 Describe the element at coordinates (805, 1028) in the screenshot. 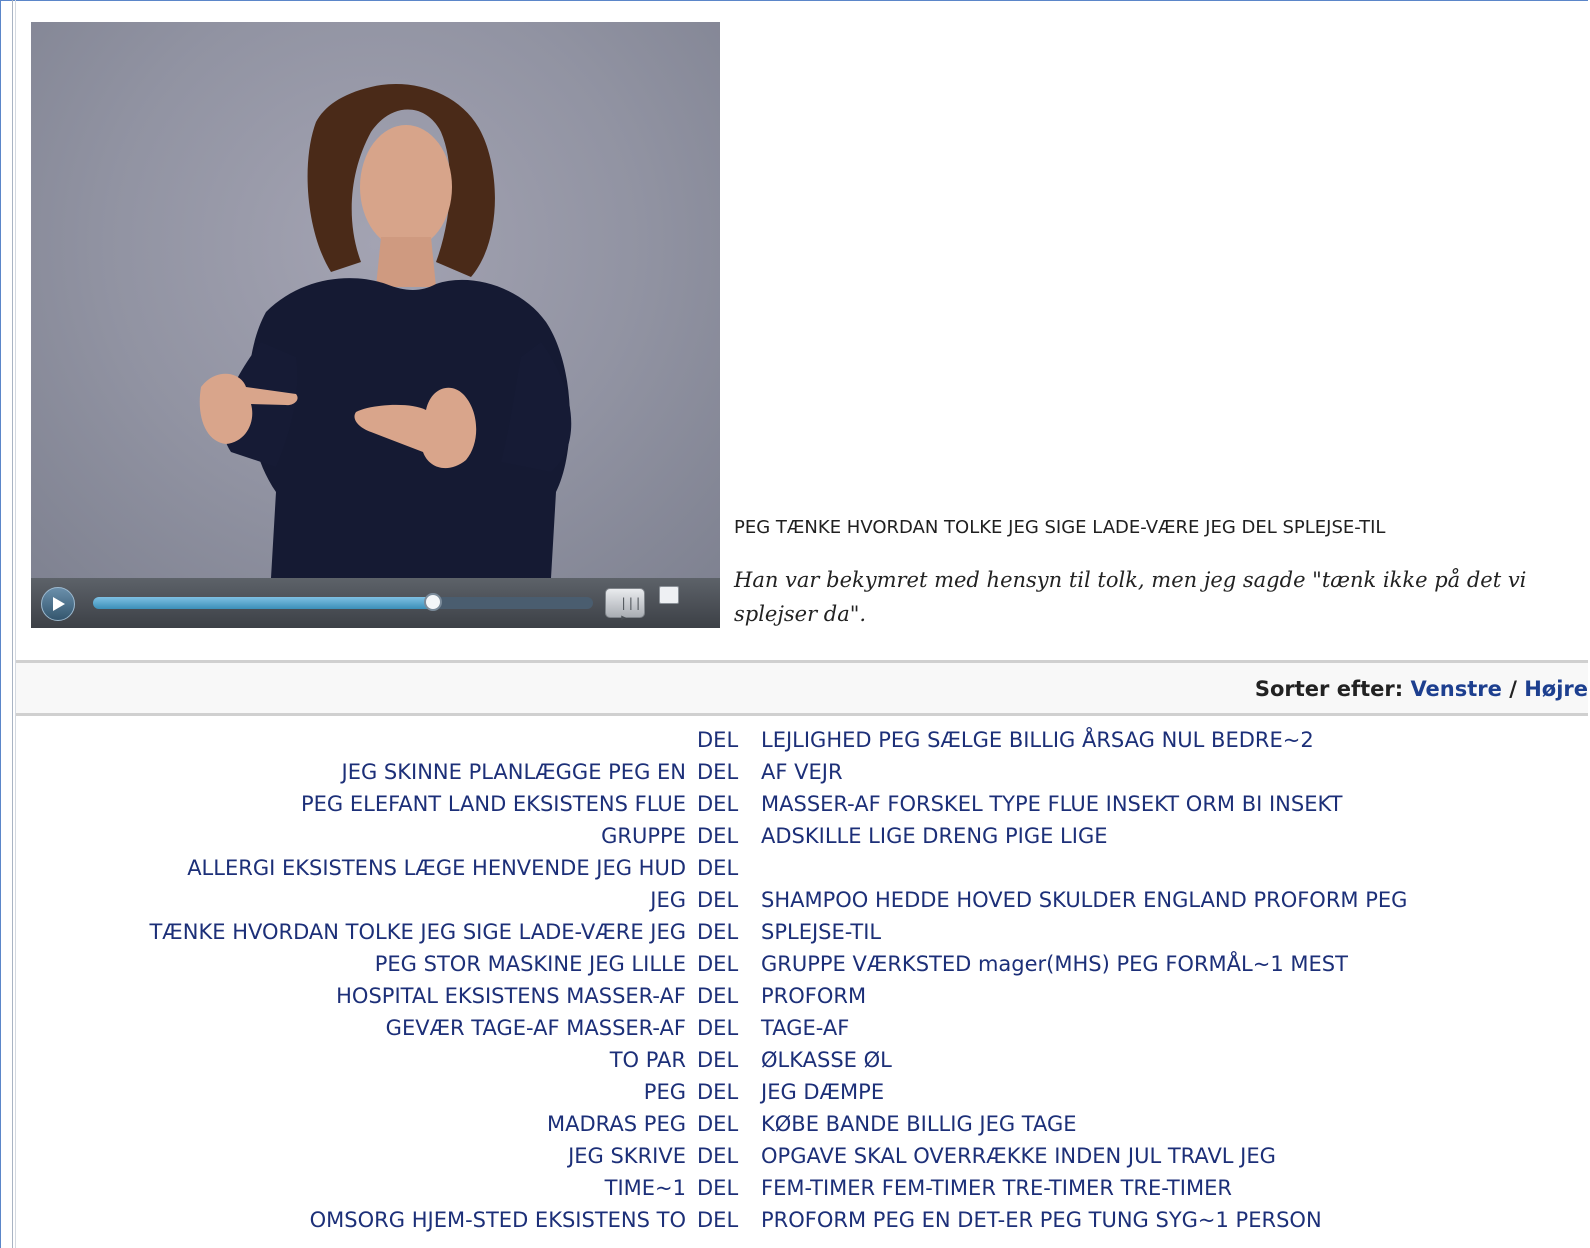

I see `right-context: TAGE-AF` at that location.